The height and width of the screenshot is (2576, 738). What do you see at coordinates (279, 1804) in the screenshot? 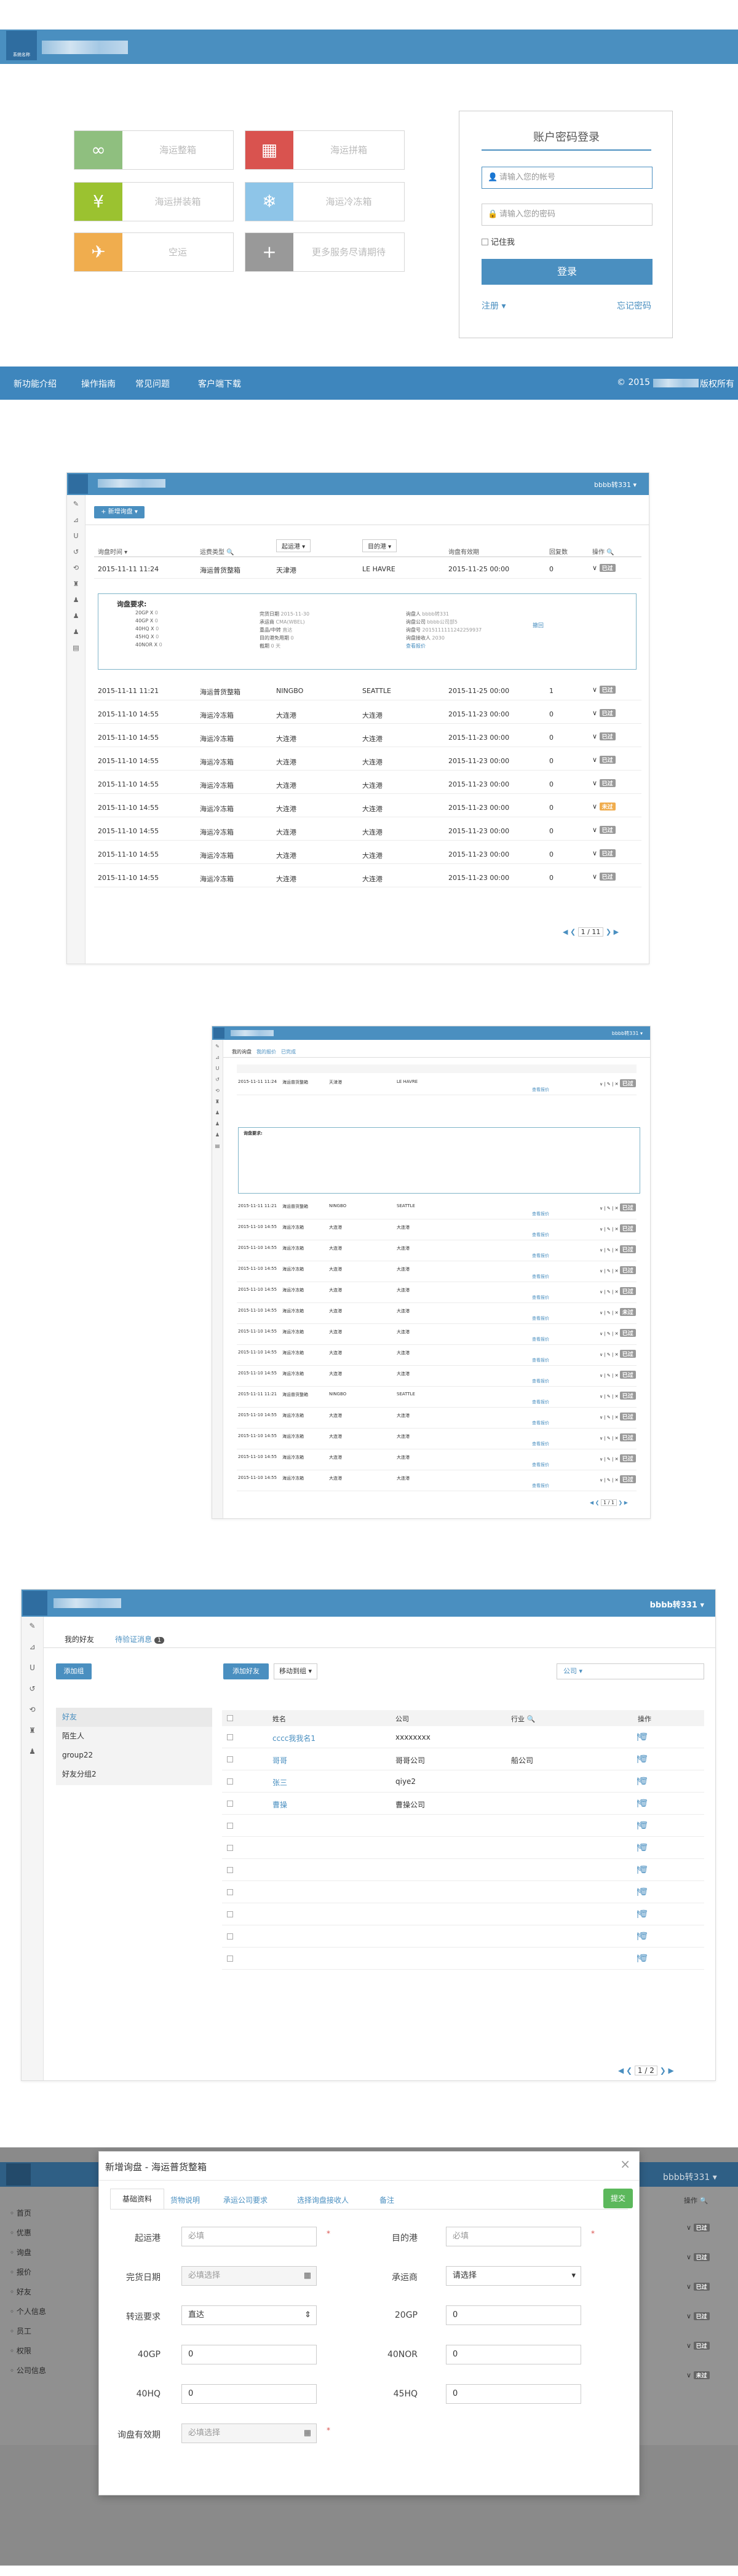
I see `friend-name: 曹操` at bounding box center [279, 1804].